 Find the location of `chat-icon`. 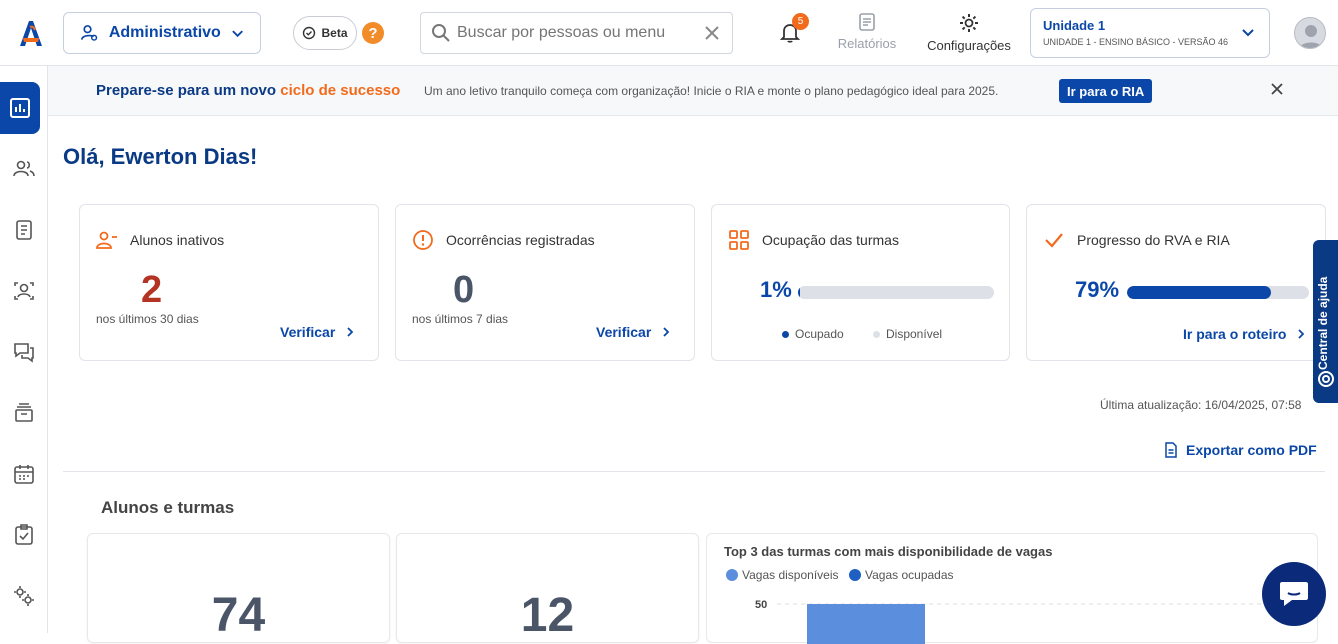

chat-icon is located at coordinates (24, 353).